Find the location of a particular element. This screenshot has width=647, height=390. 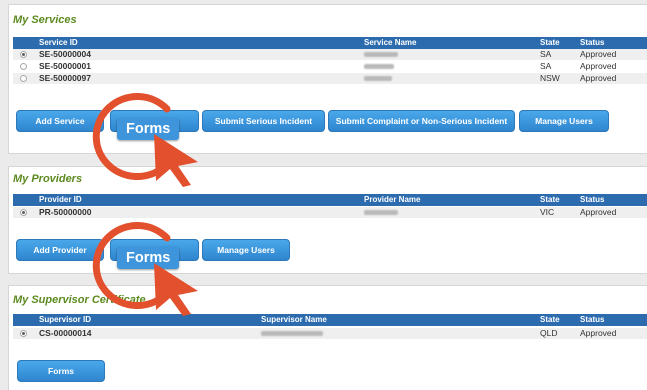

submit-serious-incident-button: Submit Serious Incident is located at coordinates (263, 121).